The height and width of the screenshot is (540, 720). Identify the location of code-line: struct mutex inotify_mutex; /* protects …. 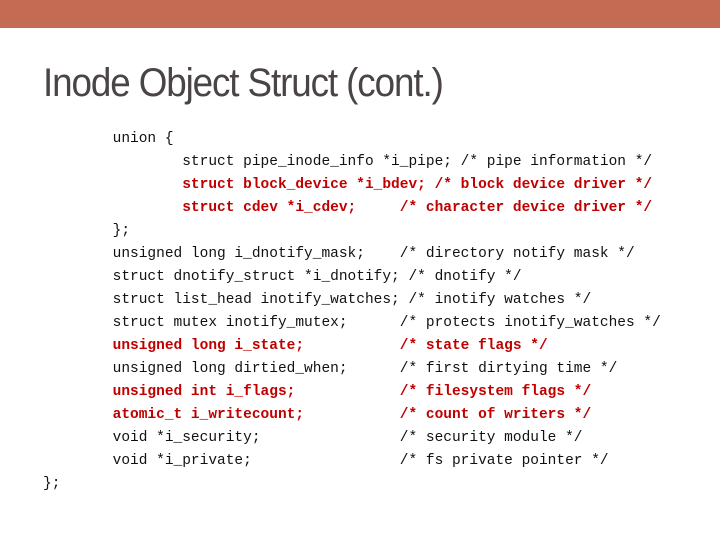
(352, 323).